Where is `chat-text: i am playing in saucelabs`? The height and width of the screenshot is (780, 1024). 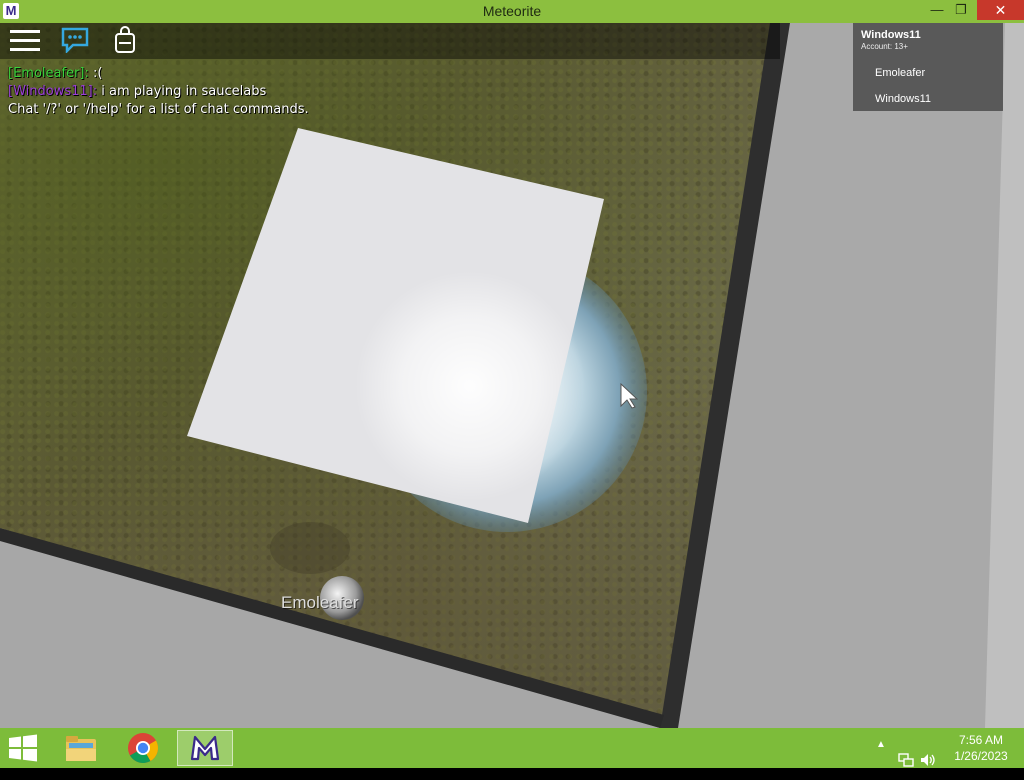 chat-text: i am playing in saucelabs is located at coordinates (184, 91).